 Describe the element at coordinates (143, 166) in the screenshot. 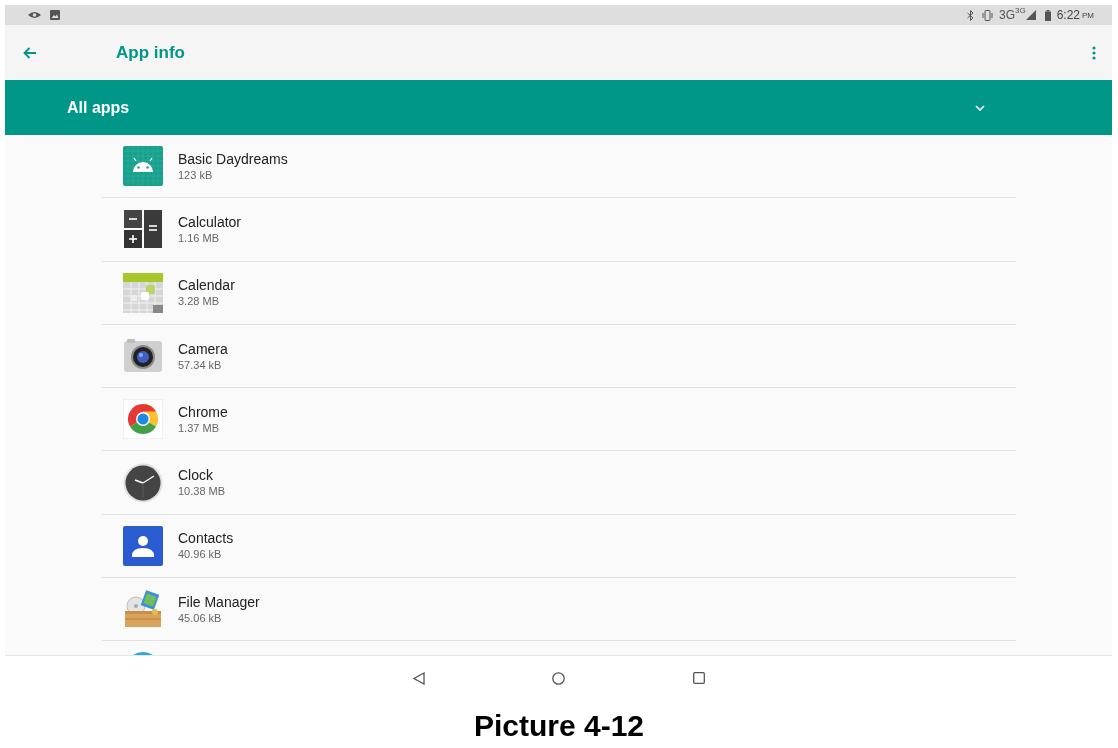

I see `android-robot-icon` at that location.